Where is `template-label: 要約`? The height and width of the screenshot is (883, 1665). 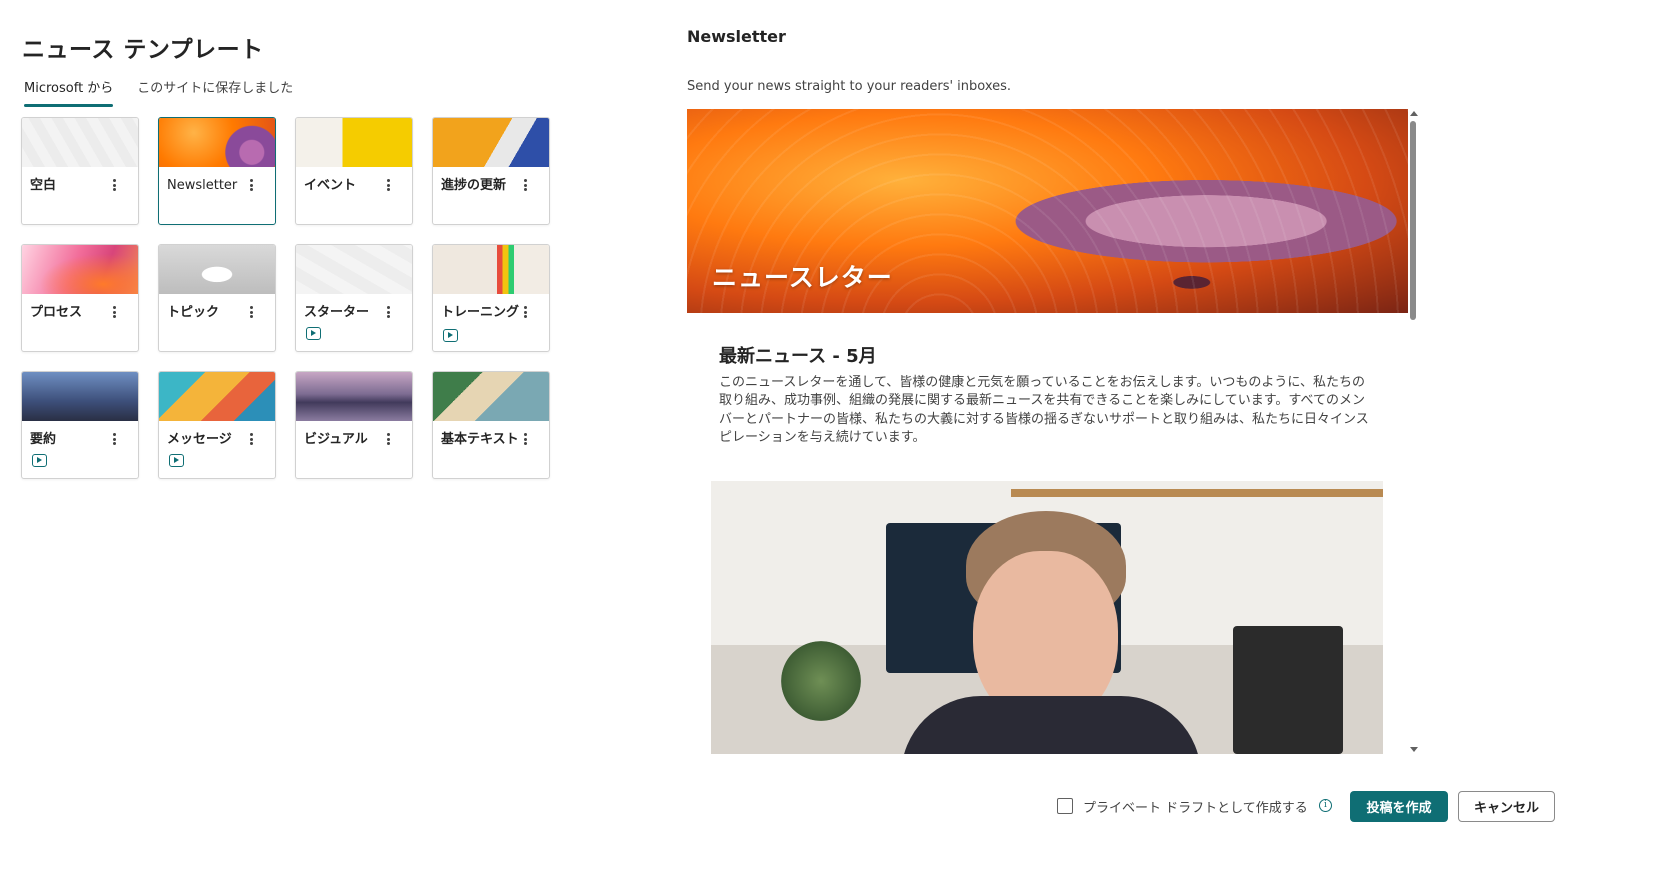
template-label: 要約 is located at coordinates (43, 439).